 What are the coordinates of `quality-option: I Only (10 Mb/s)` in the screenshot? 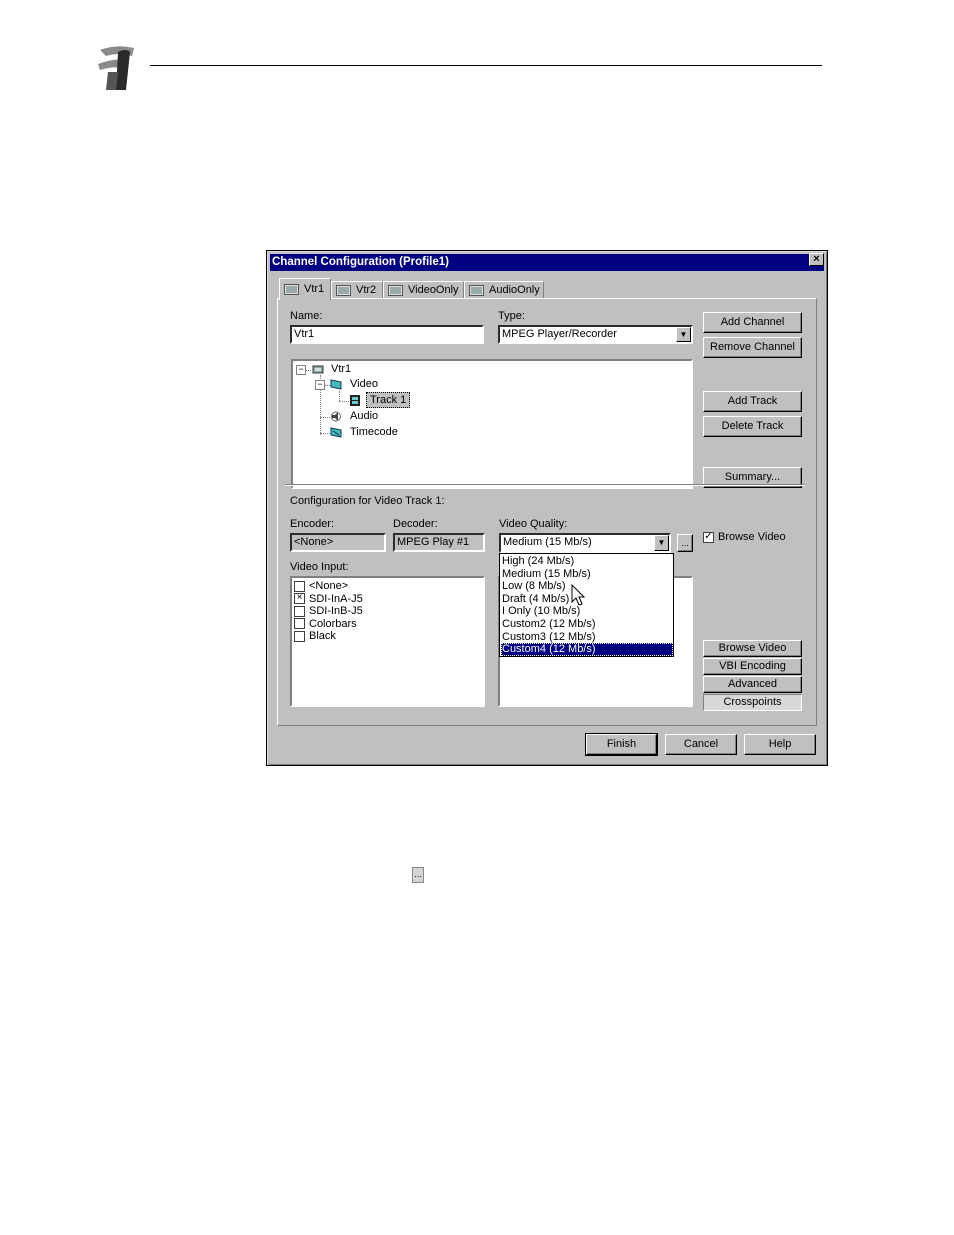 It's located at (587, 611).